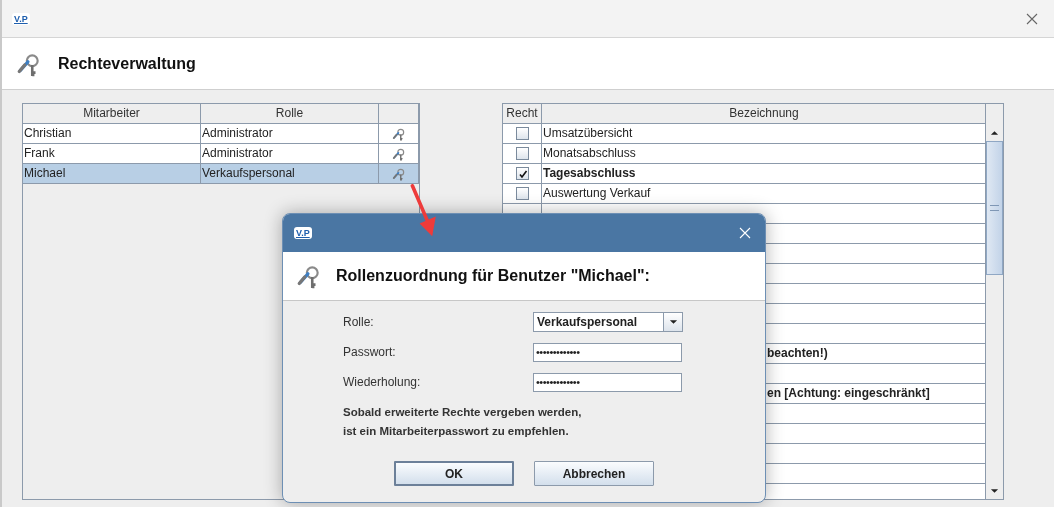 Image resolution: width=1054 pixels, height=507 pixels. I want to click on window-title: Rechteverwaltung, so click(127, 63).